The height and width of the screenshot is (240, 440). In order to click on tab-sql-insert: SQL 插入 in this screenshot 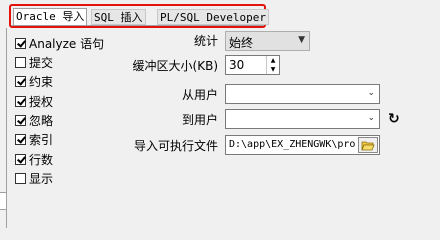, I will do `click(118, 17)`.